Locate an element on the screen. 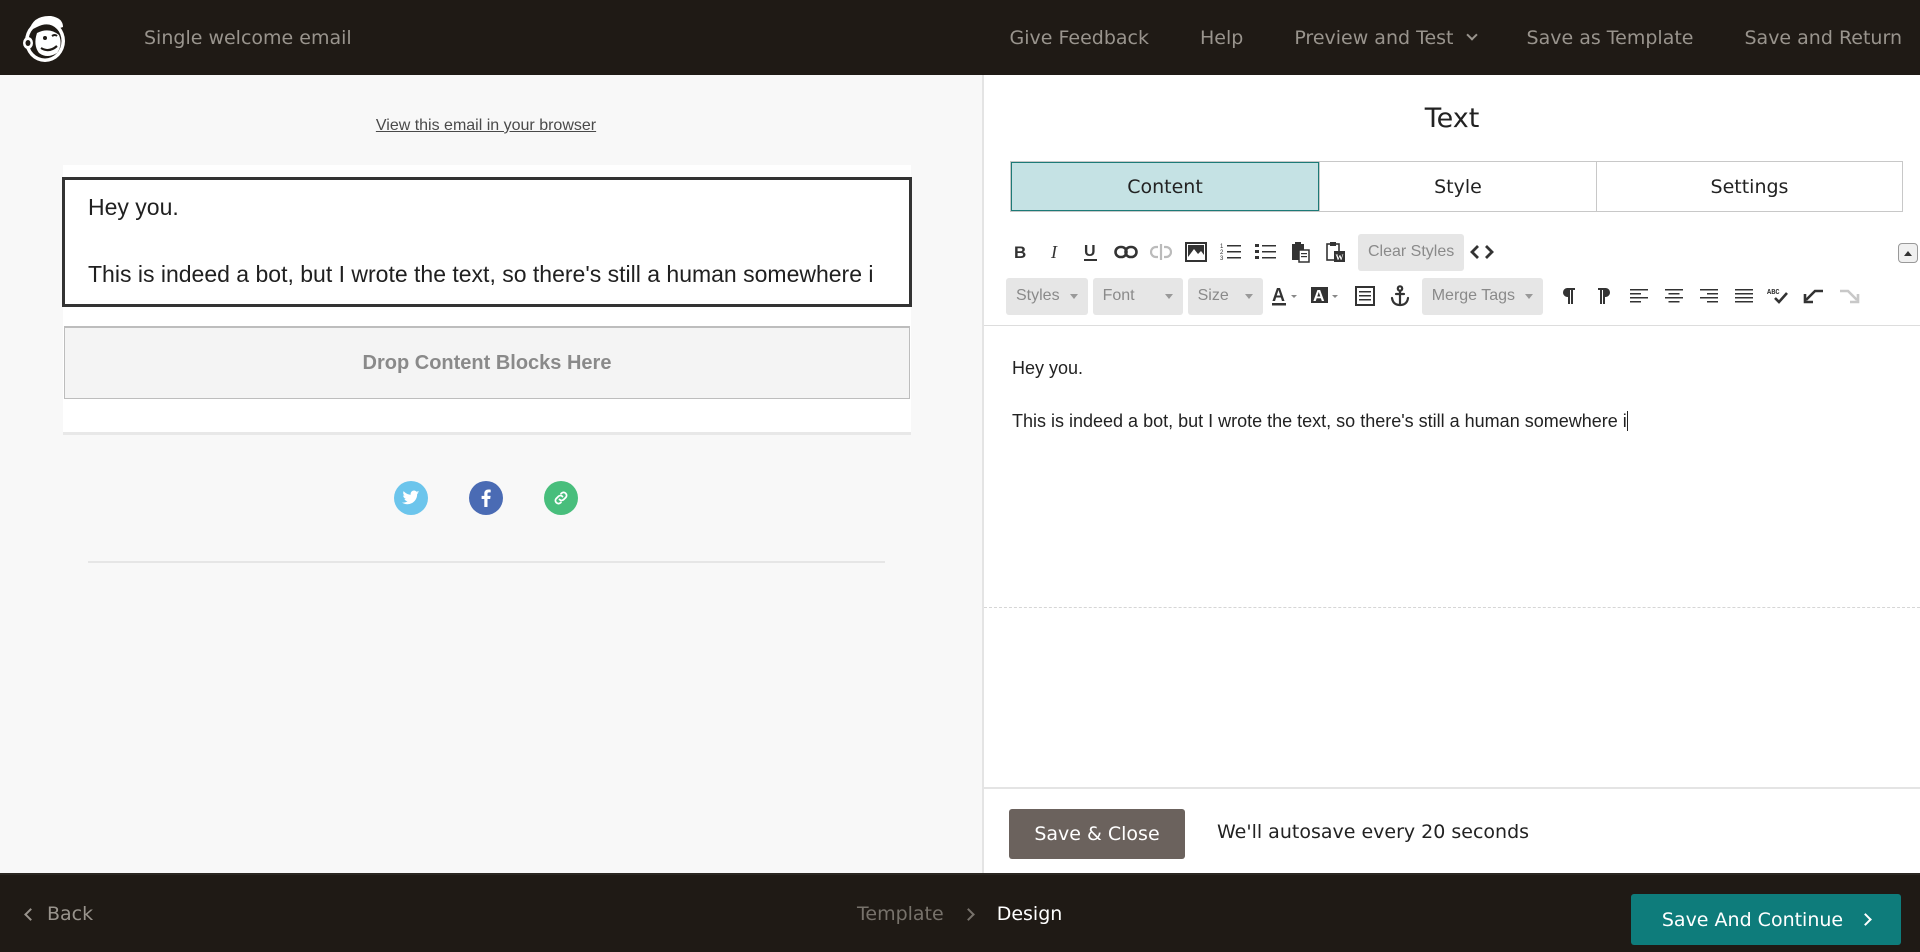 The width and height of the screenshot is (1920, 952). panel-footer-divider is located at coordinates (1452, 788).